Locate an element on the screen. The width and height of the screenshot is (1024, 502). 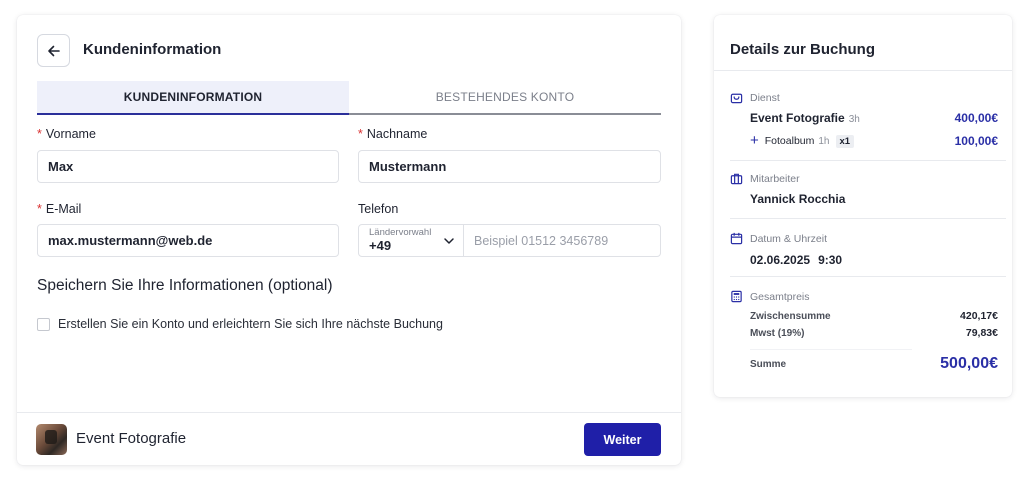
vat-row: Mwst (19%) 79,83€ is located at coordinates (874, 333).